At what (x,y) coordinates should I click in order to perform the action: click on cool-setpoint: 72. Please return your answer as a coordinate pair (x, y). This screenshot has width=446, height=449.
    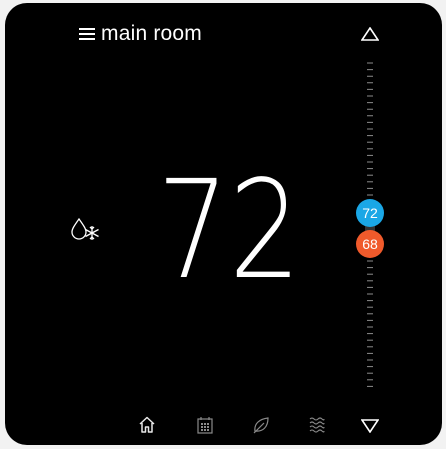
    Looking at the image, I should click on (370, 213).